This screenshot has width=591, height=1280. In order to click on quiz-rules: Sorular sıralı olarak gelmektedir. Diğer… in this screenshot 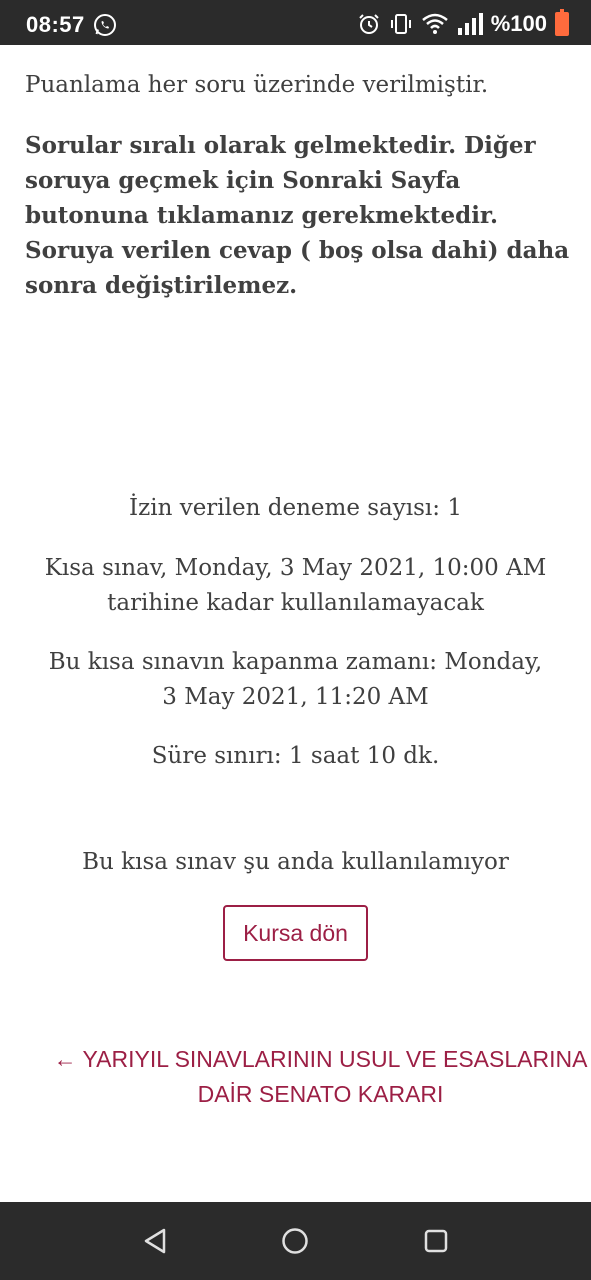, I will do `click(297, 215)`.